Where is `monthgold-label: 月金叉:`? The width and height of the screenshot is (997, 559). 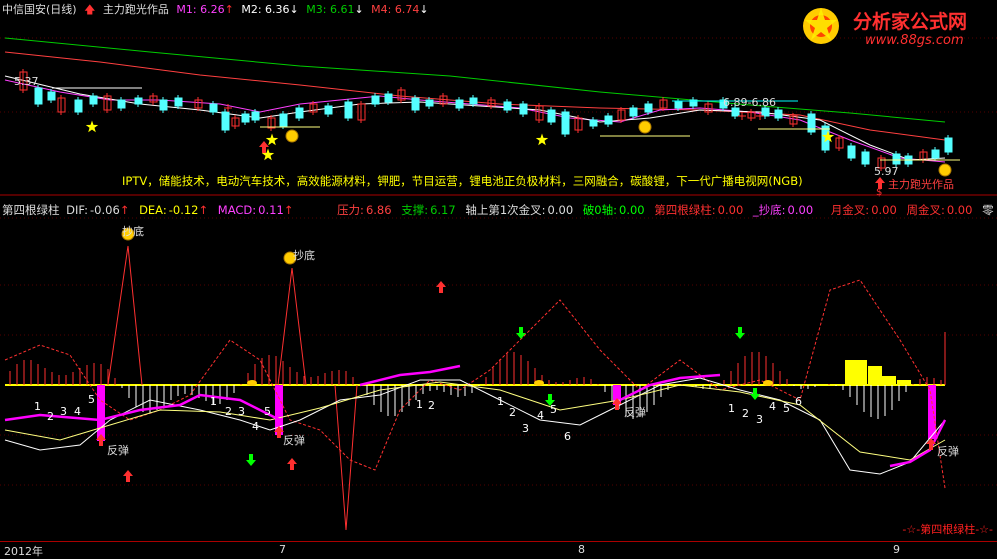 monthgold-label: 月金叉: is located at coordinates (850, 210).